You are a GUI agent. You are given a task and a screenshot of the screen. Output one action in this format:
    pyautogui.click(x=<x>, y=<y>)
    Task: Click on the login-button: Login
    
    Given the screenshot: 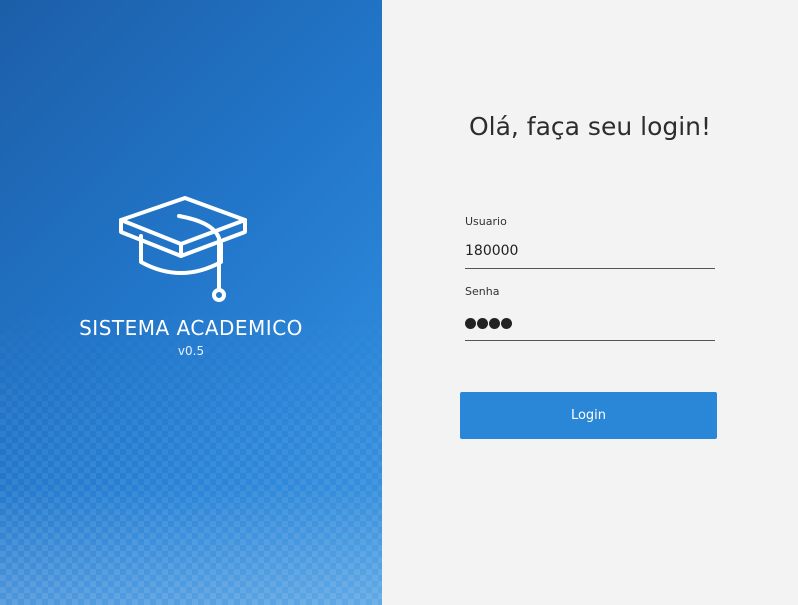 What is the action you would take?
    pyautogui.click(x=588, y=415)
    